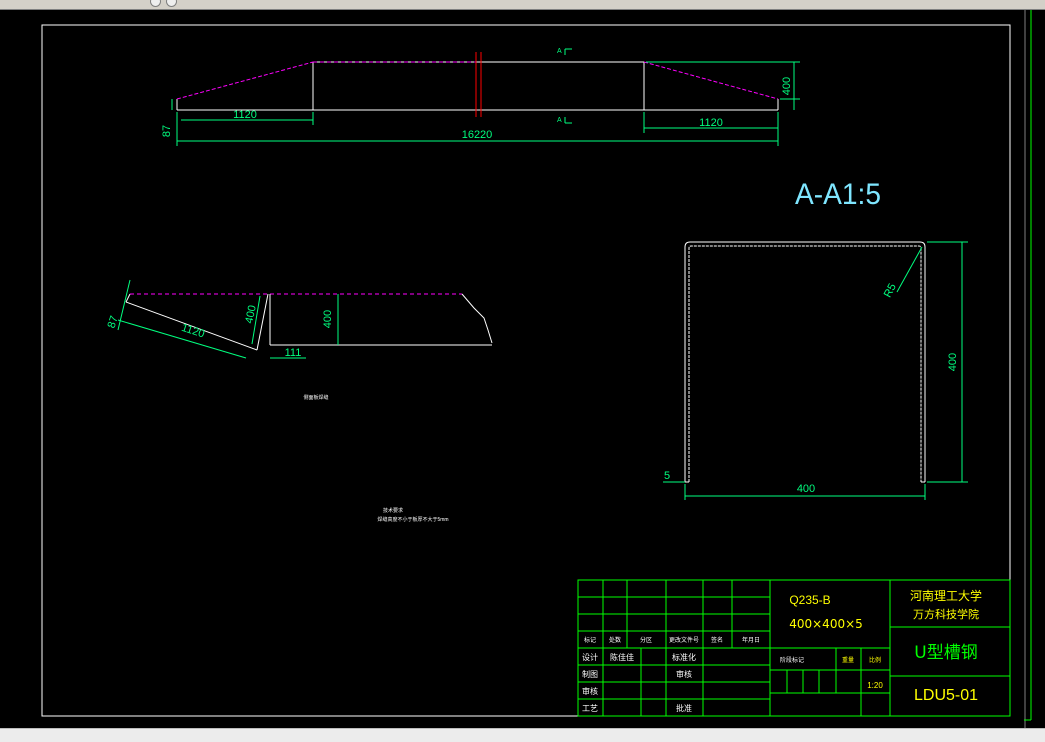 The image size is (1045, 742). Describe the element at coordinates (522, 735) in the screenshot. I see `status-bar` at that location.